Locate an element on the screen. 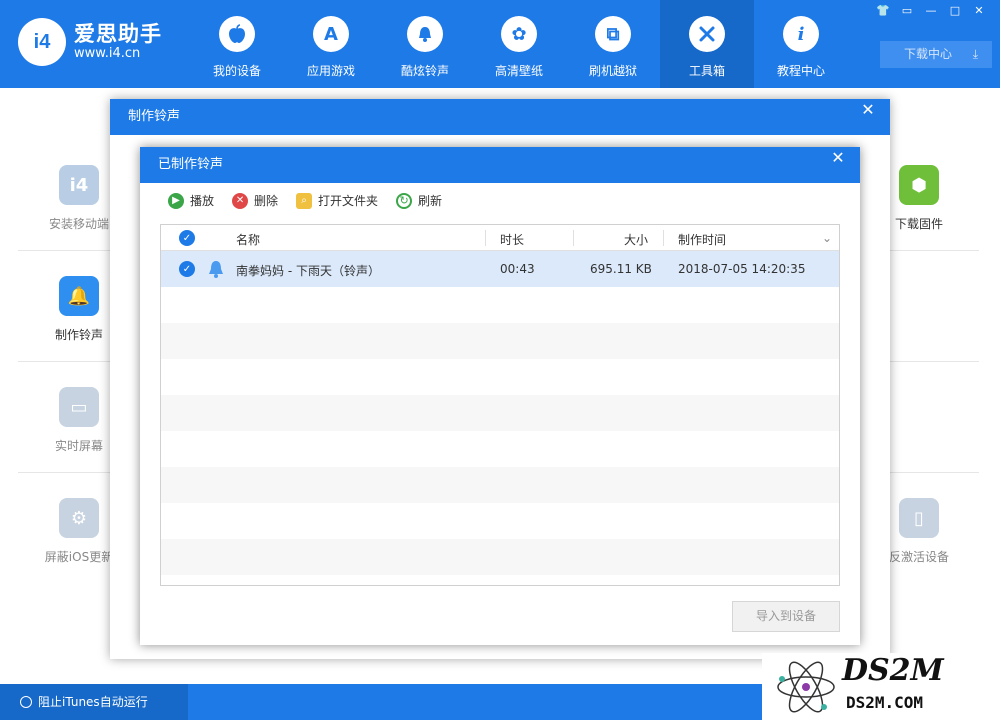 The height and width of the screenshot is (720, 1000). play-label: 播放 is located at coordinates (202, 201).